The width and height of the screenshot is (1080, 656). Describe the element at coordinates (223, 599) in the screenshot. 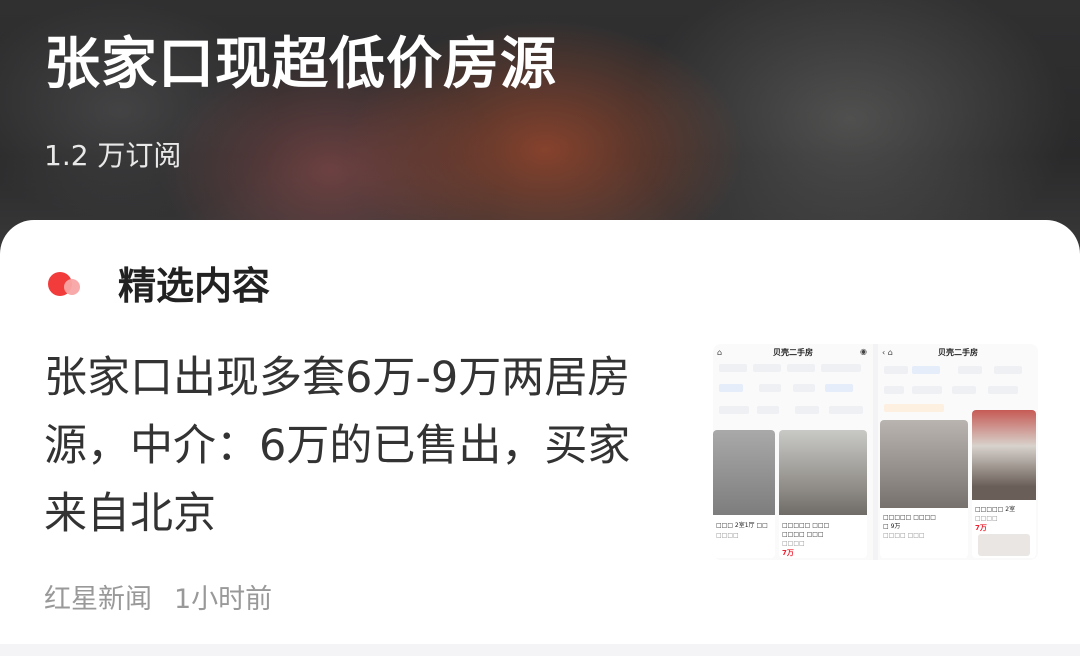

I see `article-time: 1小时前` at that location.